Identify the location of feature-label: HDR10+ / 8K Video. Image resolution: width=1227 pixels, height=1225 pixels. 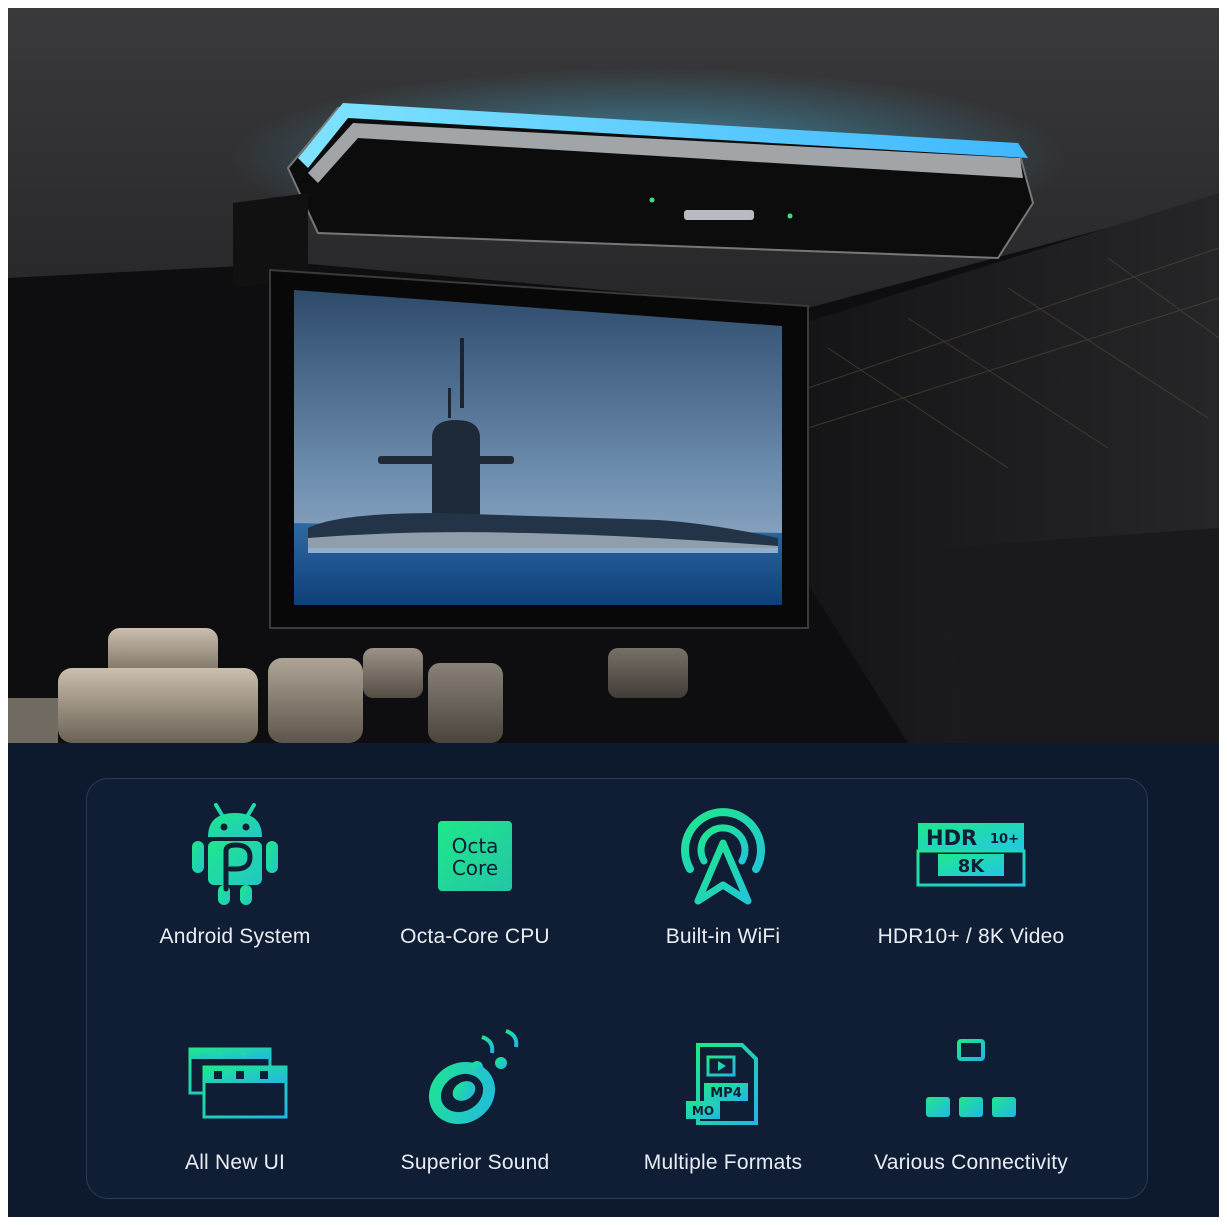
(971, 936).